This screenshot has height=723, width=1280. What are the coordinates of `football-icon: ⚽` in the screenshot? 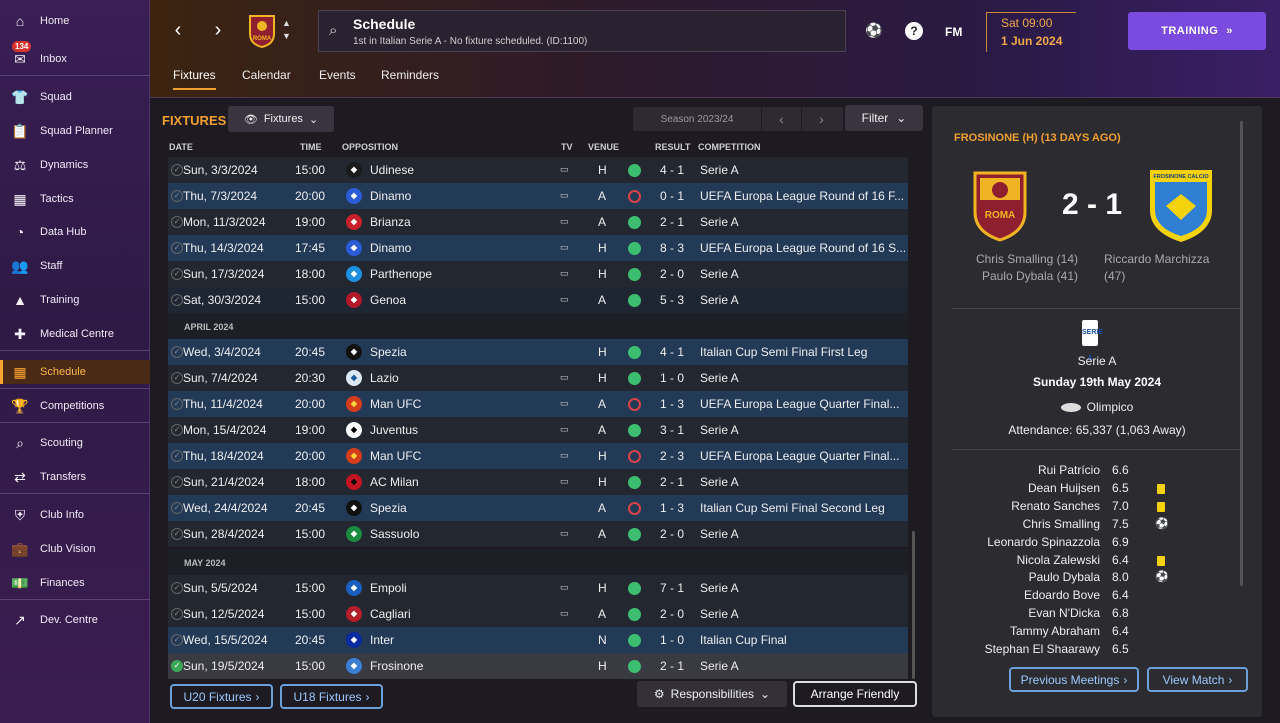 It's located at (873, 30).